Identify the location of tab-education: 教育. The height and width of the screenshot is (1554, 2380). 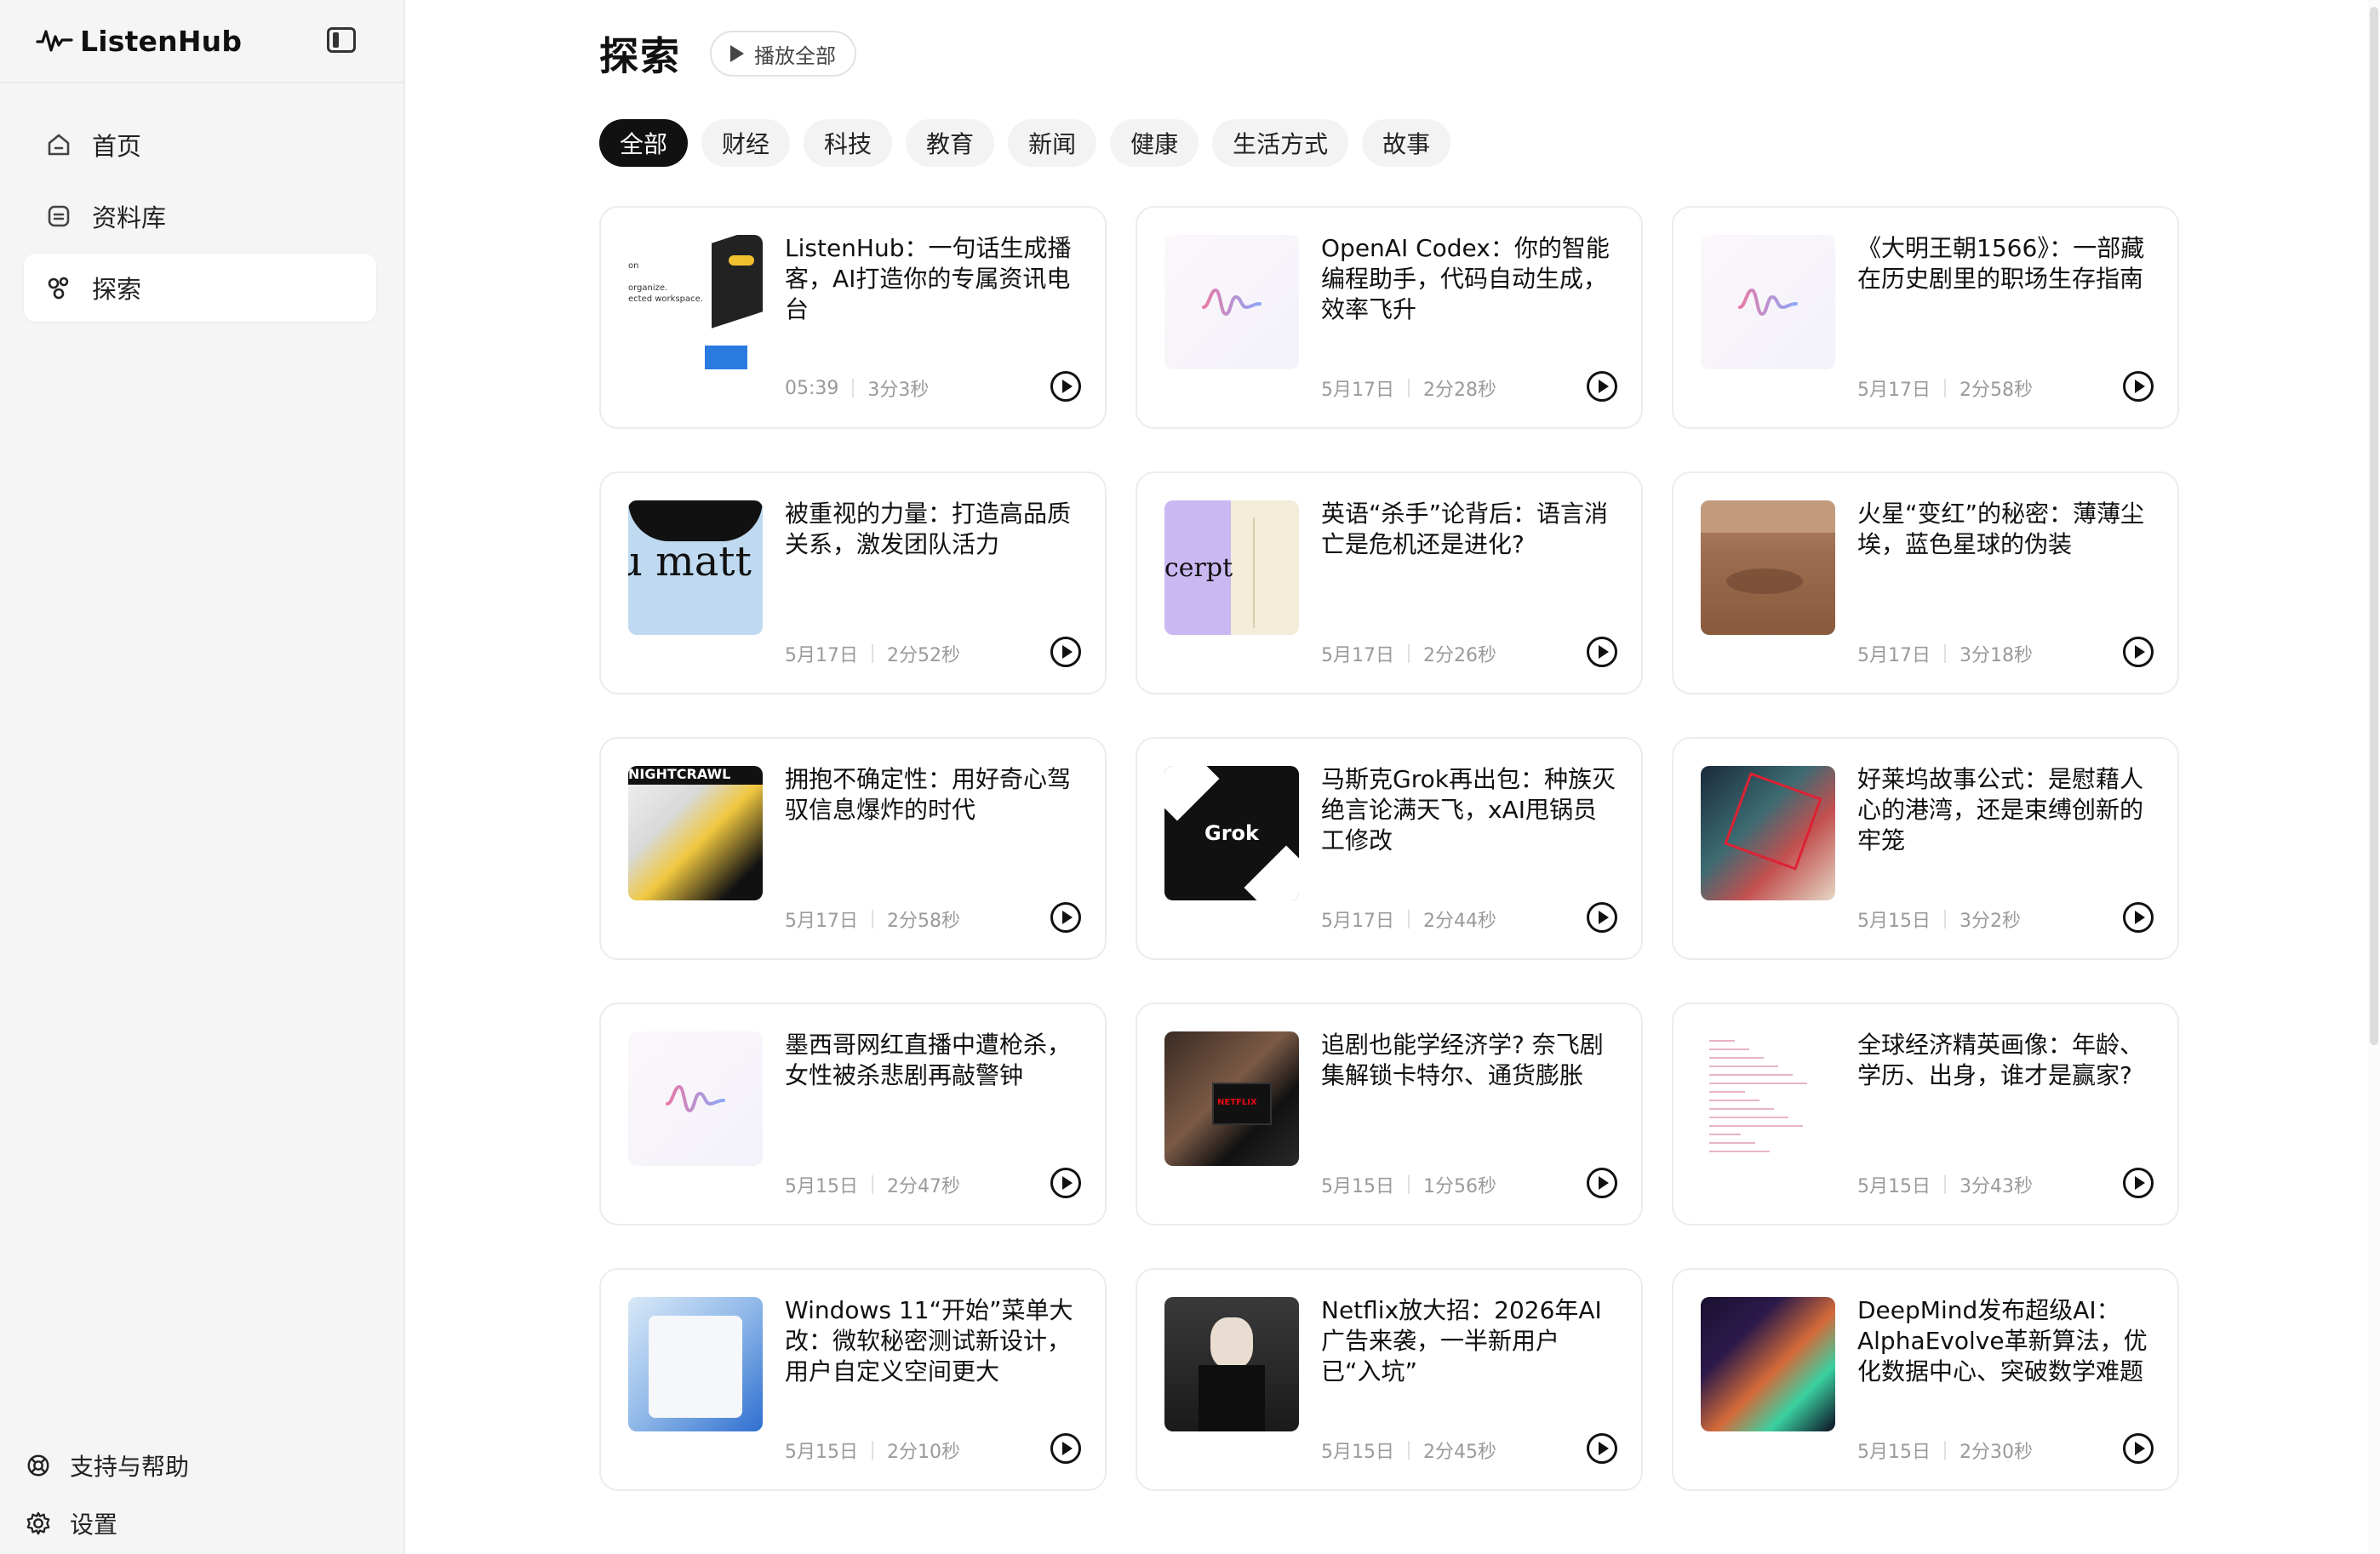
(951, 143).